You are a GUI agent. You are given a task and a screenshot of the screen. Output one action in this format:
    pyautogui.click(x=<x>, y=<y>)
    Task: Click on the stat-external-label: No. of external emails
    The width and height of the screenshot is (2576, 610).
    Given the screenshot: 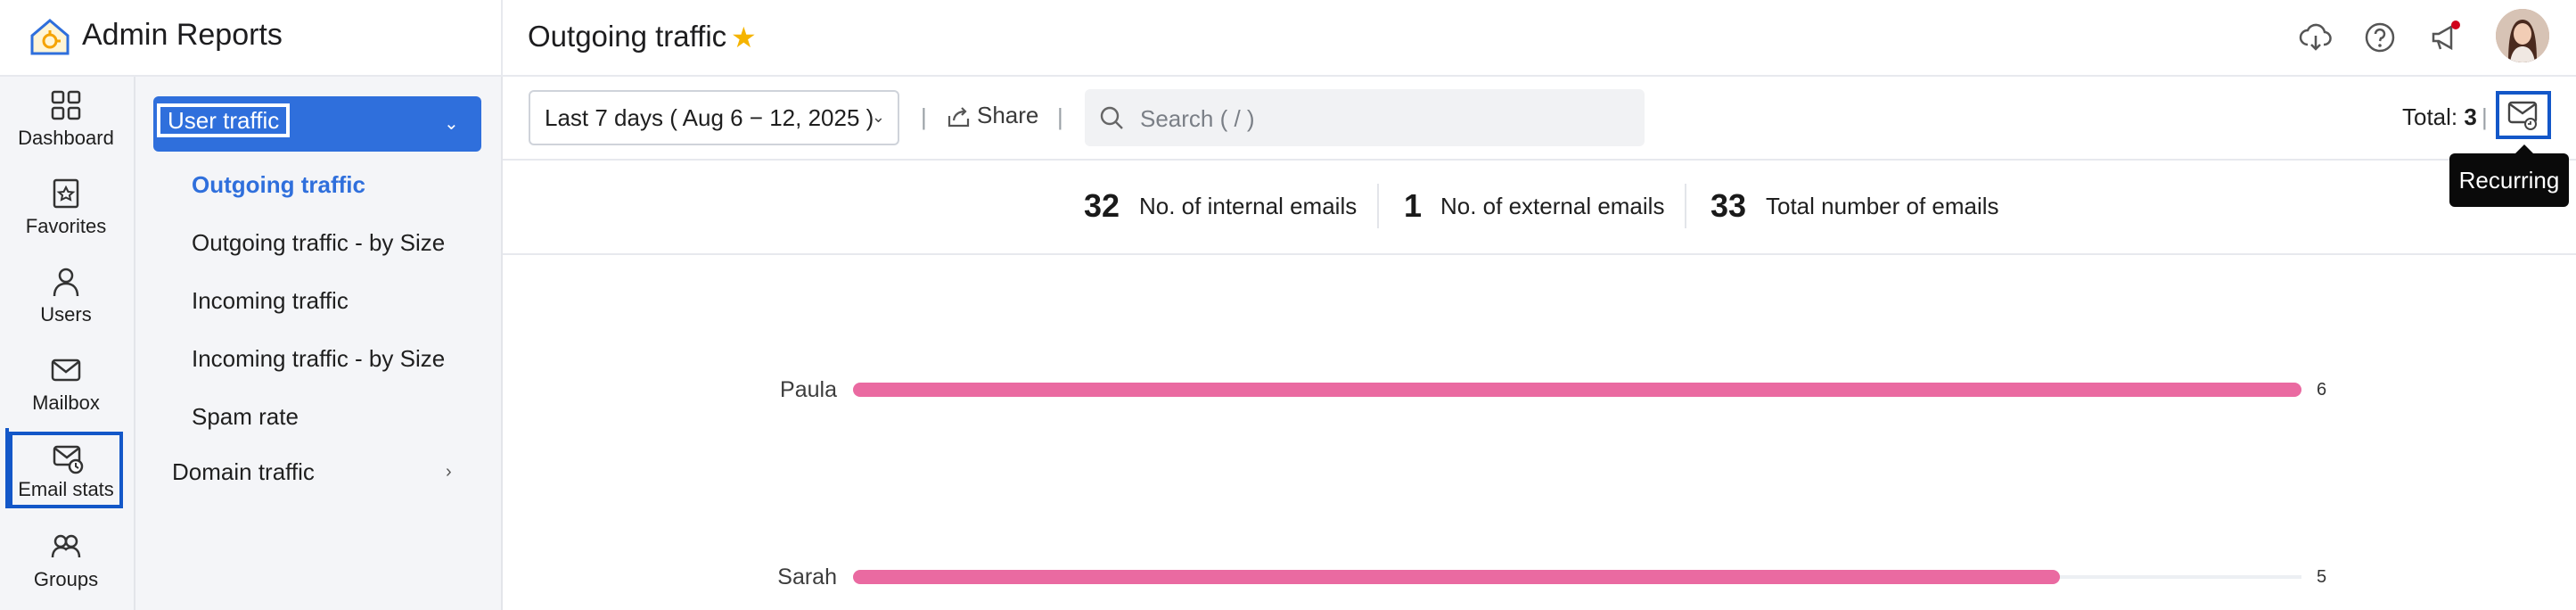 What is the action you would take?
    pyautogui.click(x=1553, y=206)
    